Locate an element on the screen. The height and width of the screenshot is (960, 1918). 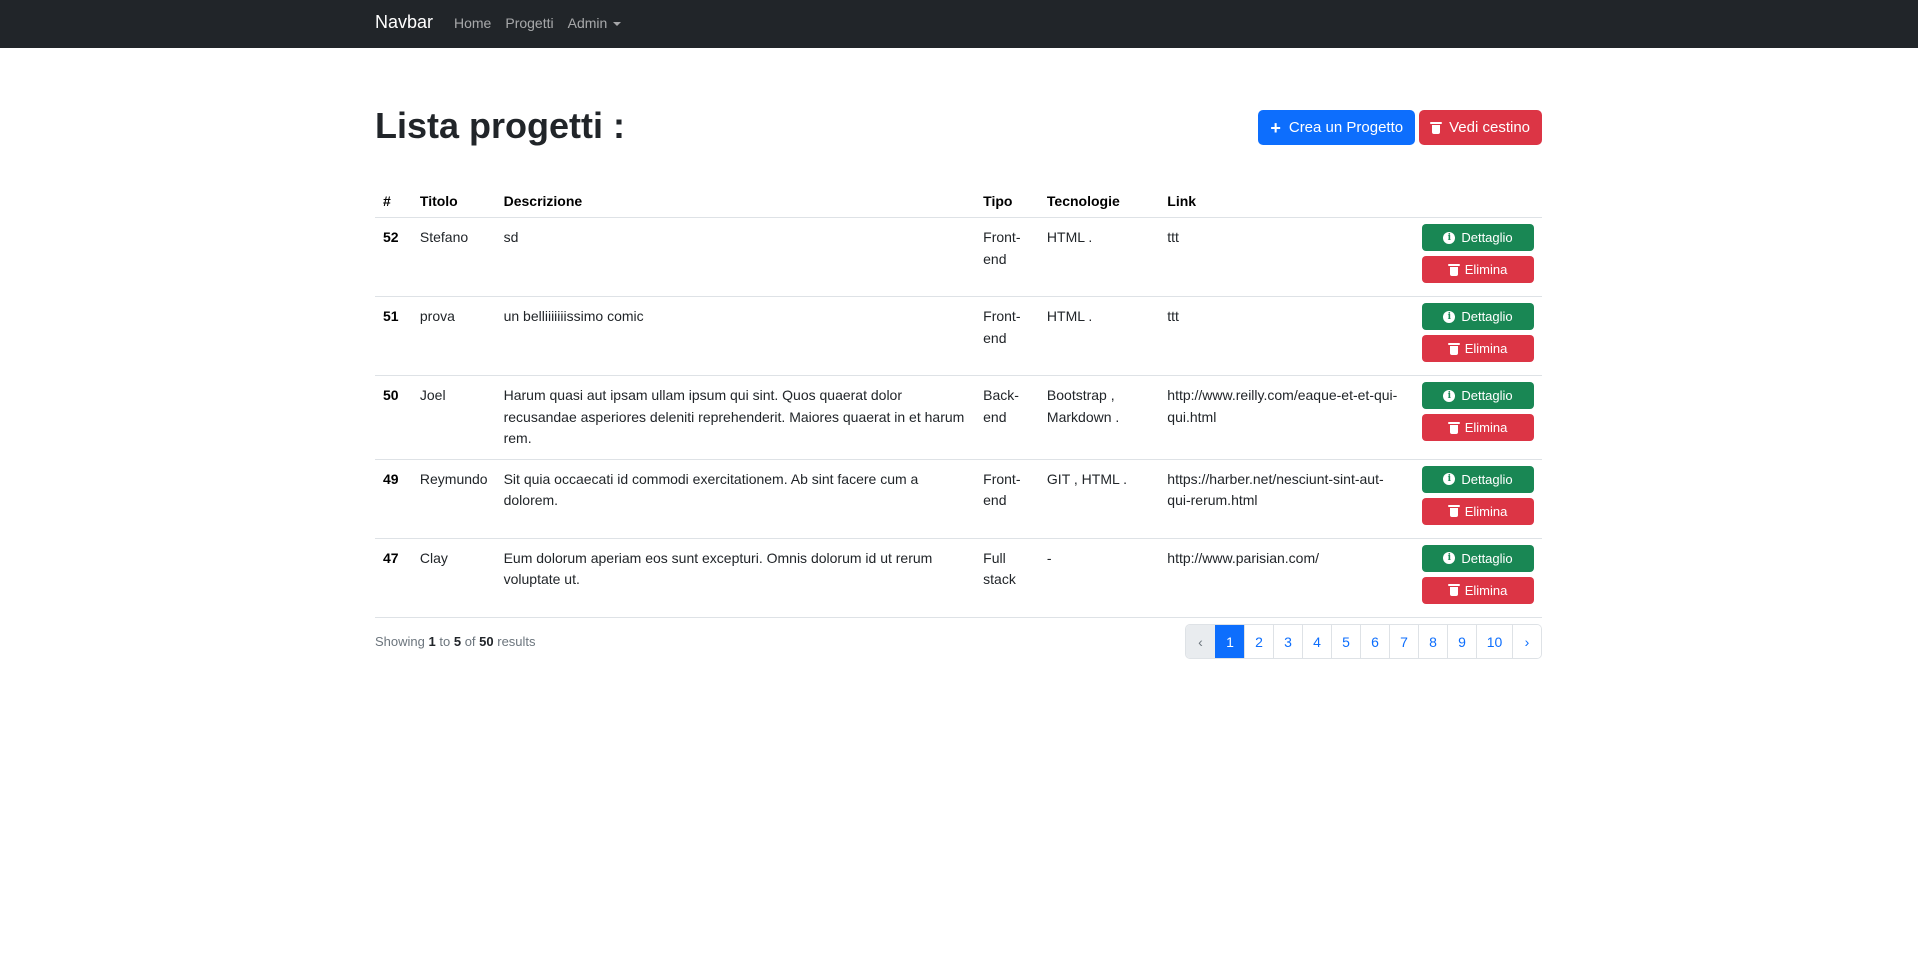
pagination-page: 9 is located at coordinates (1461, 641).